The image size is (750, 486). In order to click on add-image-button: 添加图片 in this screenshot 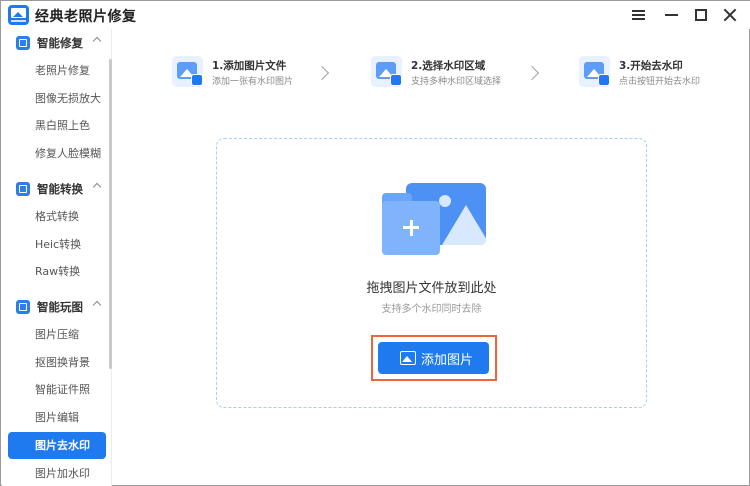, I will do `click(433, 358)`.